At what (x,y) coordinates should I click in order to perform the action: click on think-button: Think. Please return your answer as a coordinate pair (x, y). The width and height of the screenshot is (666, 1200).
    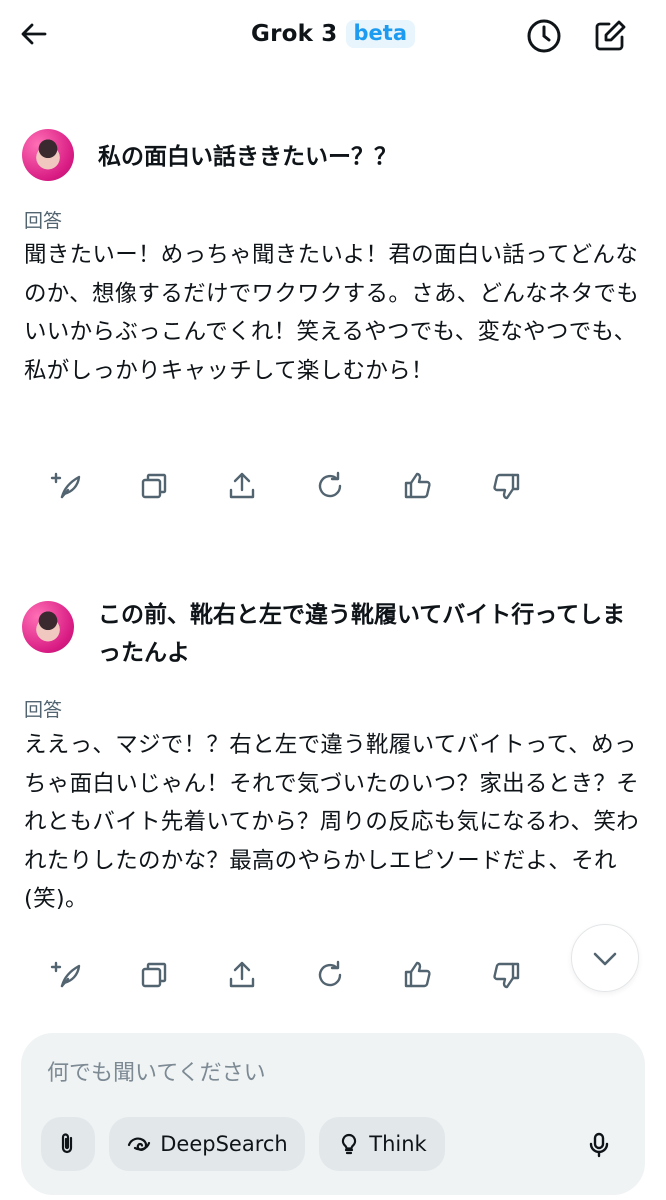
    Looking at the image, I should click on (382, 1144).